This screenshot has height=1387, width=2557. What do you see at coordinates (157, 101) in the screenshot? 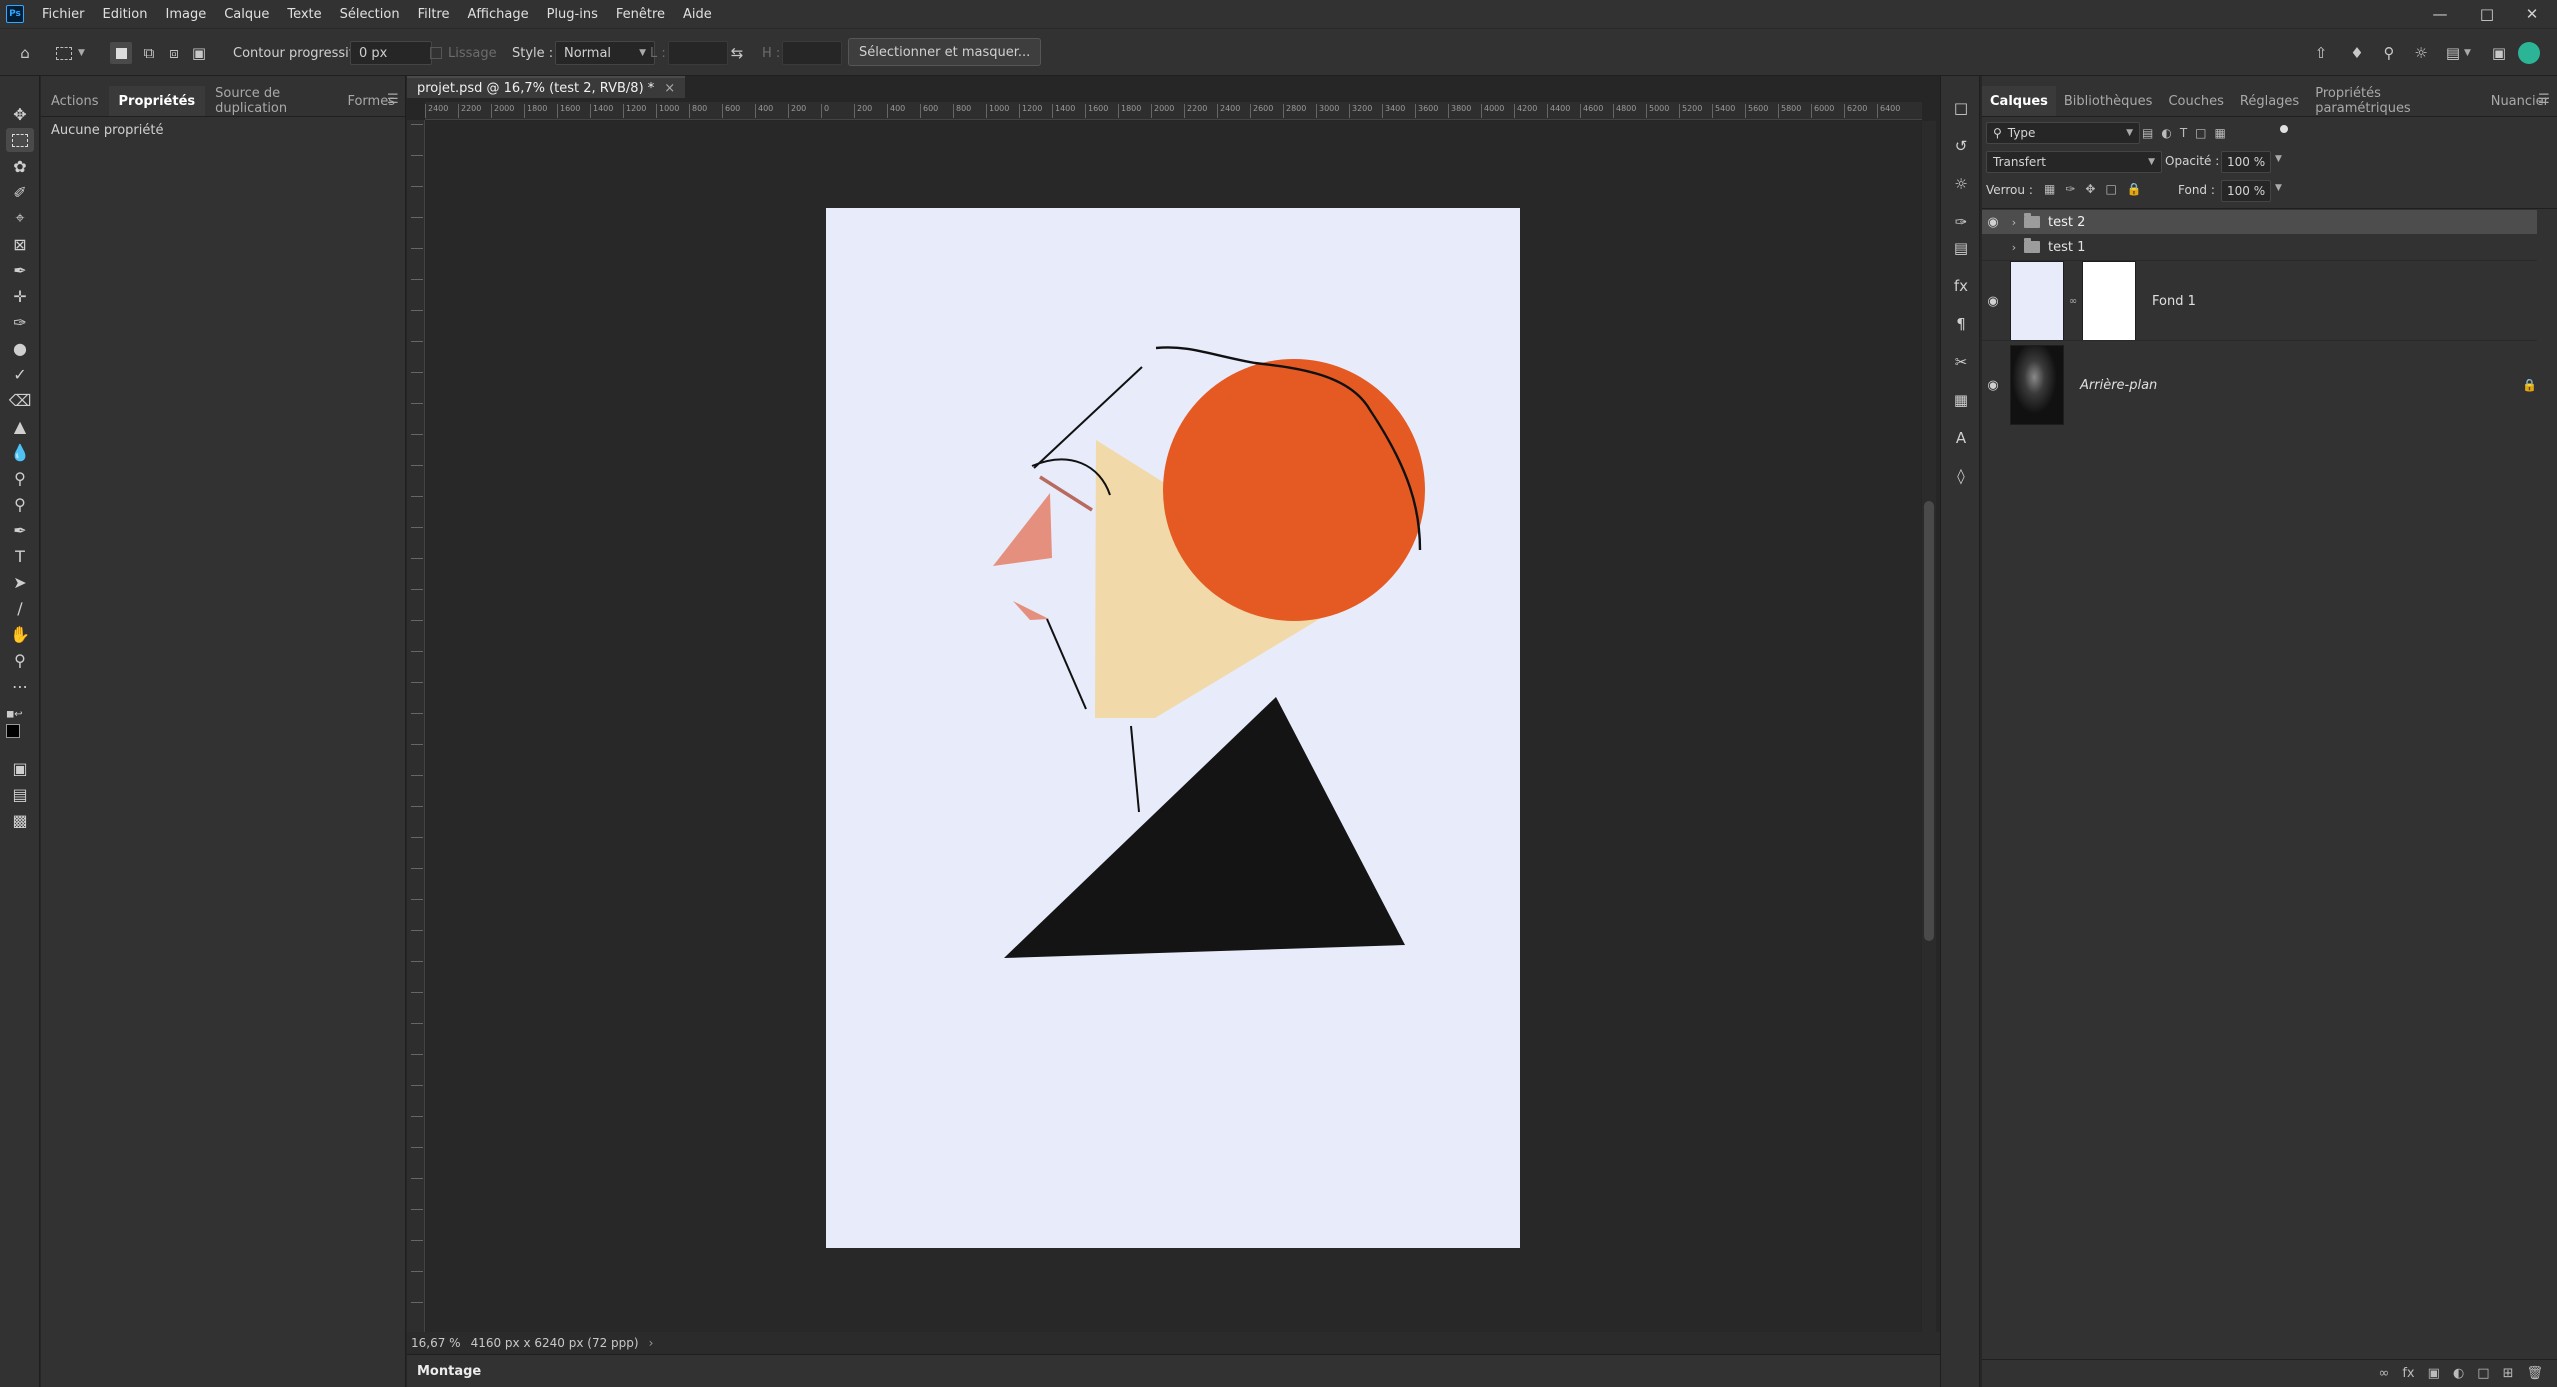
I see `tab-properties: Propriétés` at bounding box center [157, 101].